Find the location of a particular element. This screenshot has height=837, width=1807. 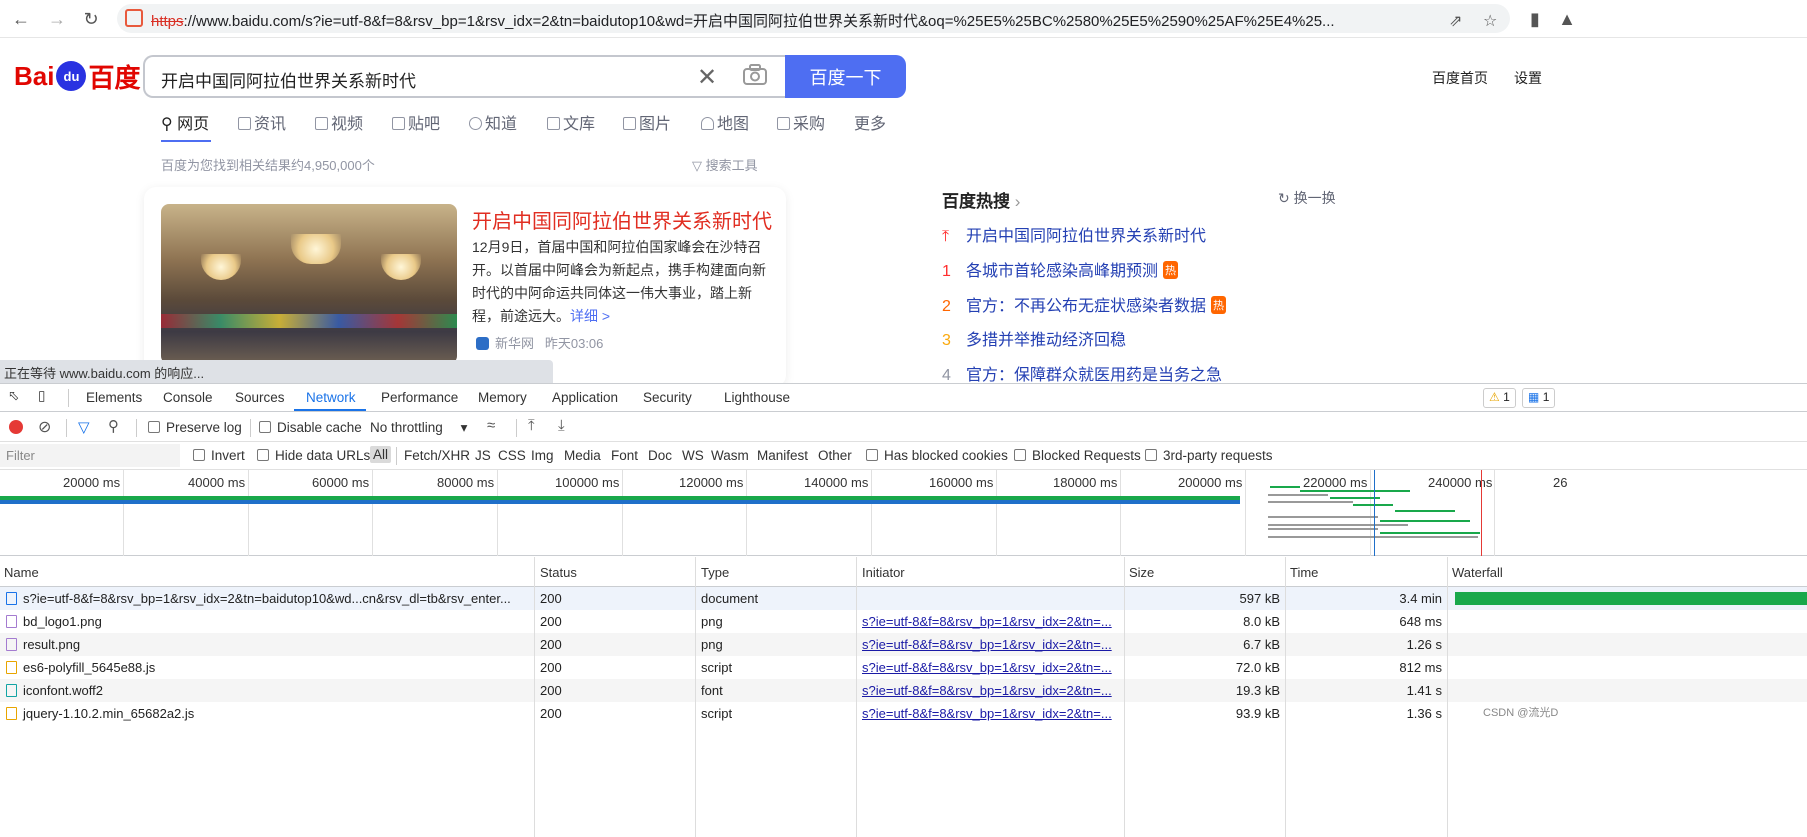

result-image is located at coordinates (309, 284).